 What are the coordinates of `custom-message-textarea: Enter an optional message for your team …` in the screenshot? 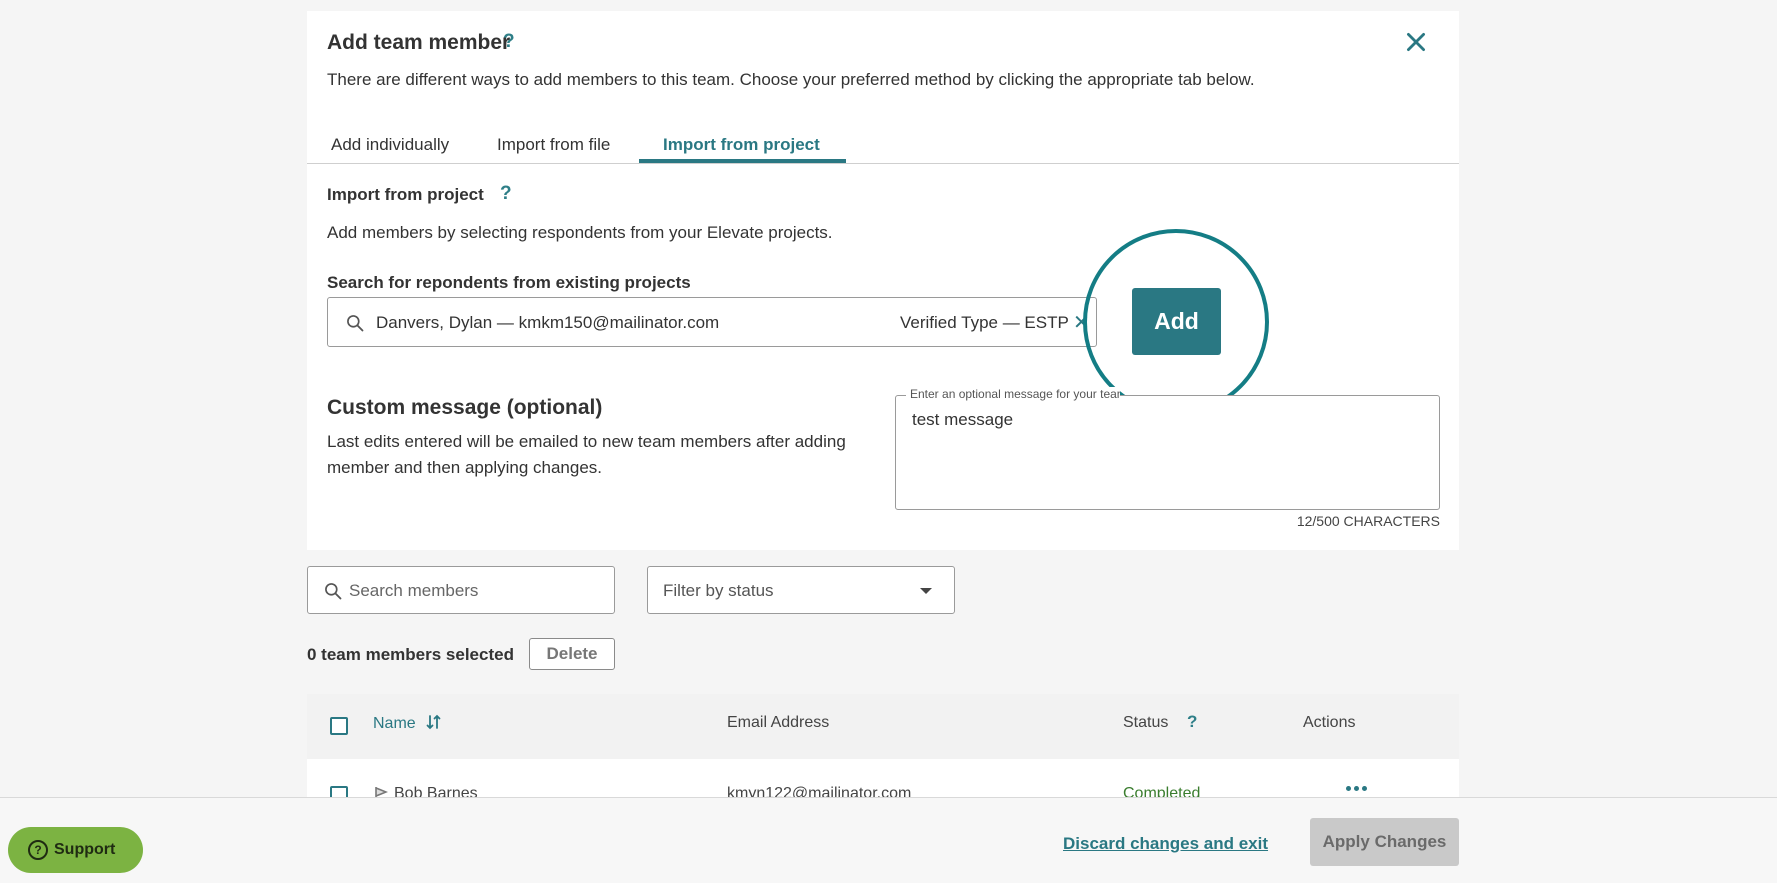 It's located at (1167, 448).